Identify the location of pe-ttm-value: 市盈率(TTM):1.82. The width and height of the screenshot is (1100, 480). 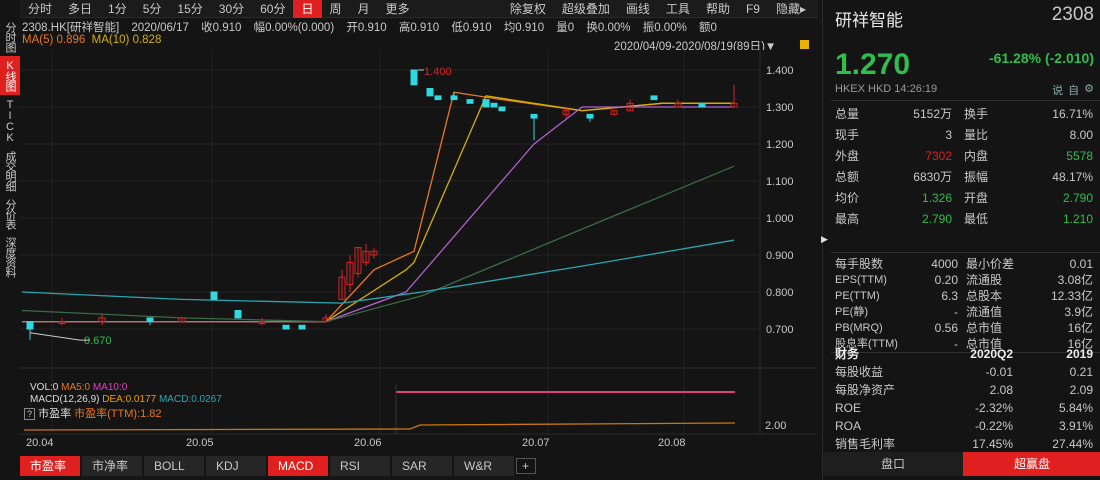
(118, 414).